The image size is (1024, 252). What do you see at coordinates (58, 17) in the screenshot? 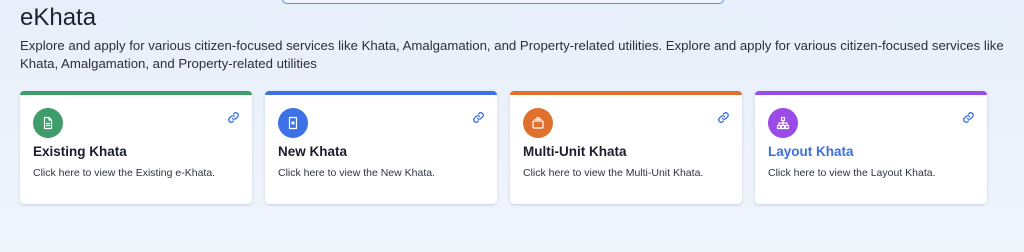
I see `page-title: eKhata` at bounding box center [58, 17].